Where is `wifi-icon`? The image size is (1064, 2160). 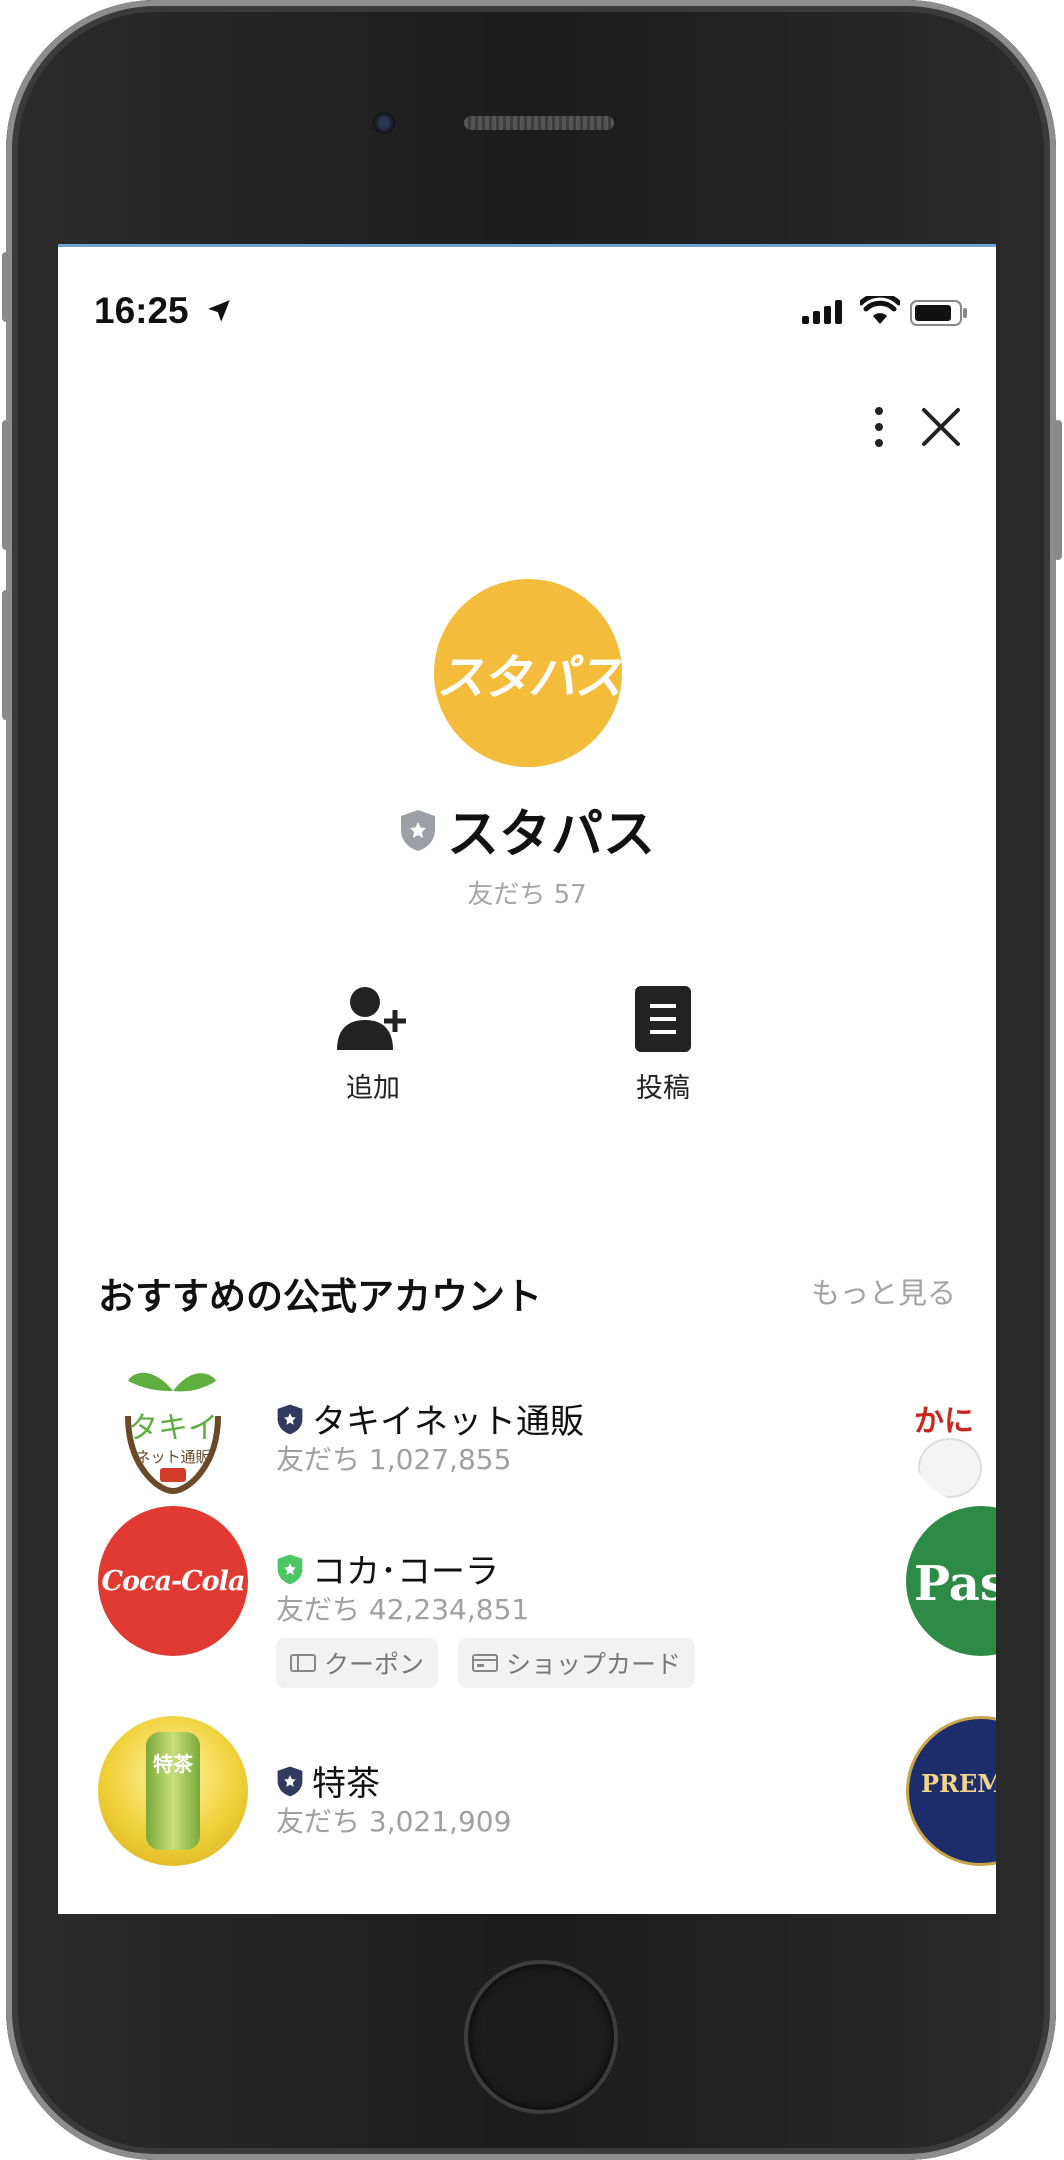 wifi-icon is located at coordinates (880, 310).